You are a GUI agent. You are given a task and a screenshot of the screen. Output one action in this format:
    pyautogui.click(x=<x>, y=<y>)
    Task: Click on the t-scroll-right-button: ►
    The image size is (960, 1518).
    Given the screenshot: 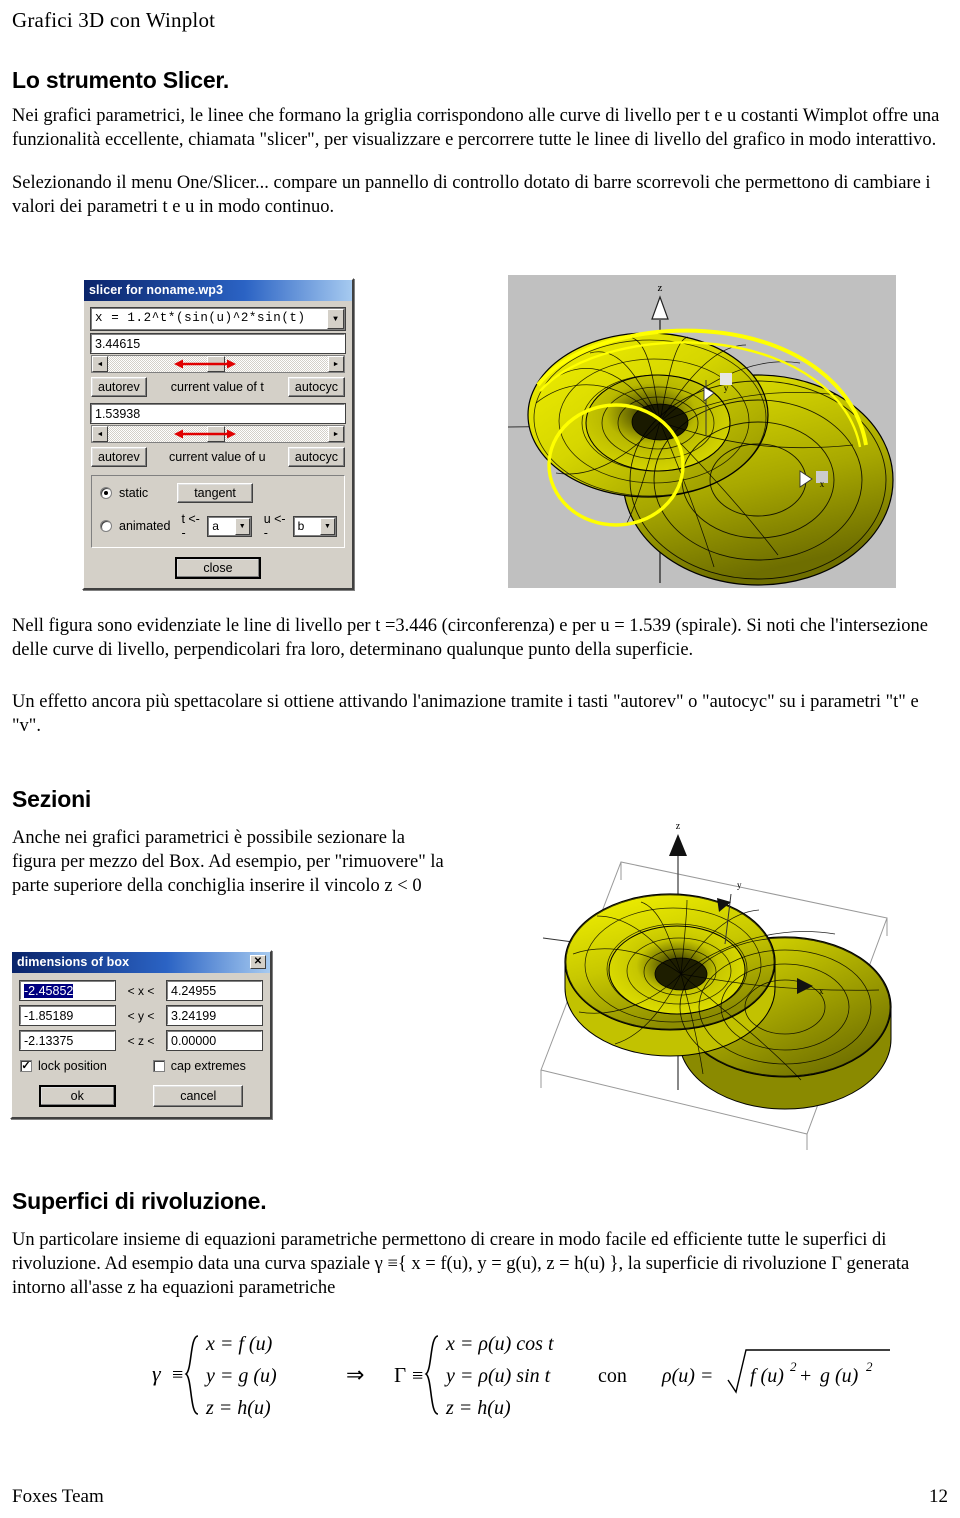 What is the action you would take?
    pyautogui.click(x=336, y=364)
    